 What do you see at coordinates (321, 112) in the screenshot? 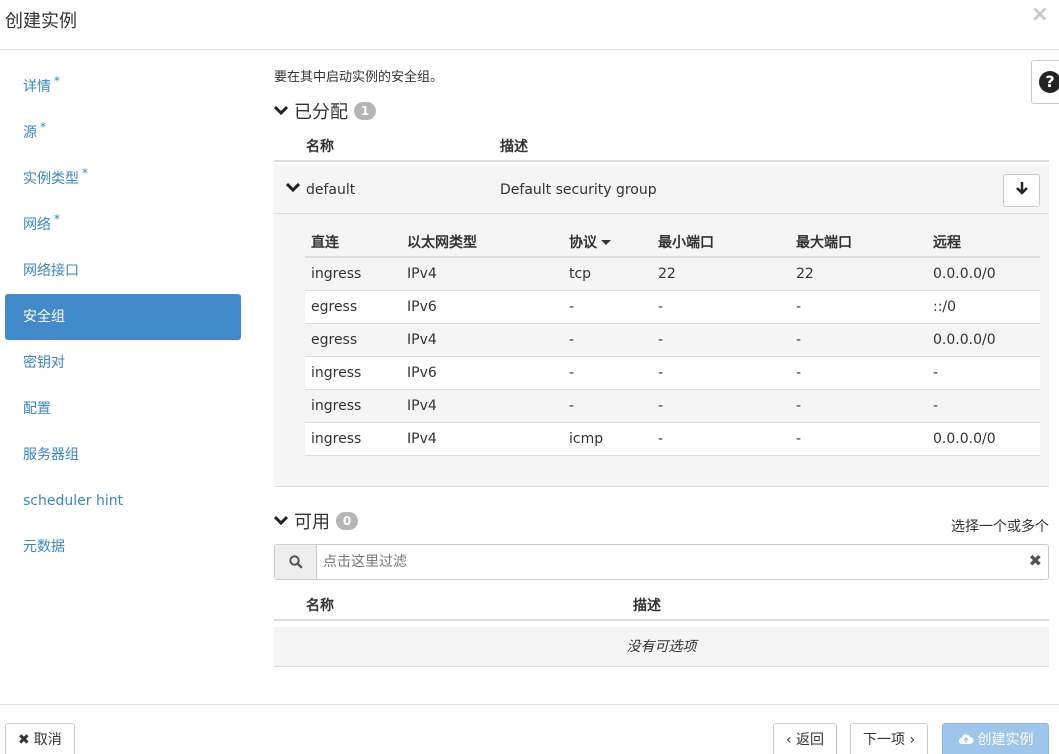
I see `allocated-title: 已分配` at bounding box center [321, 112].